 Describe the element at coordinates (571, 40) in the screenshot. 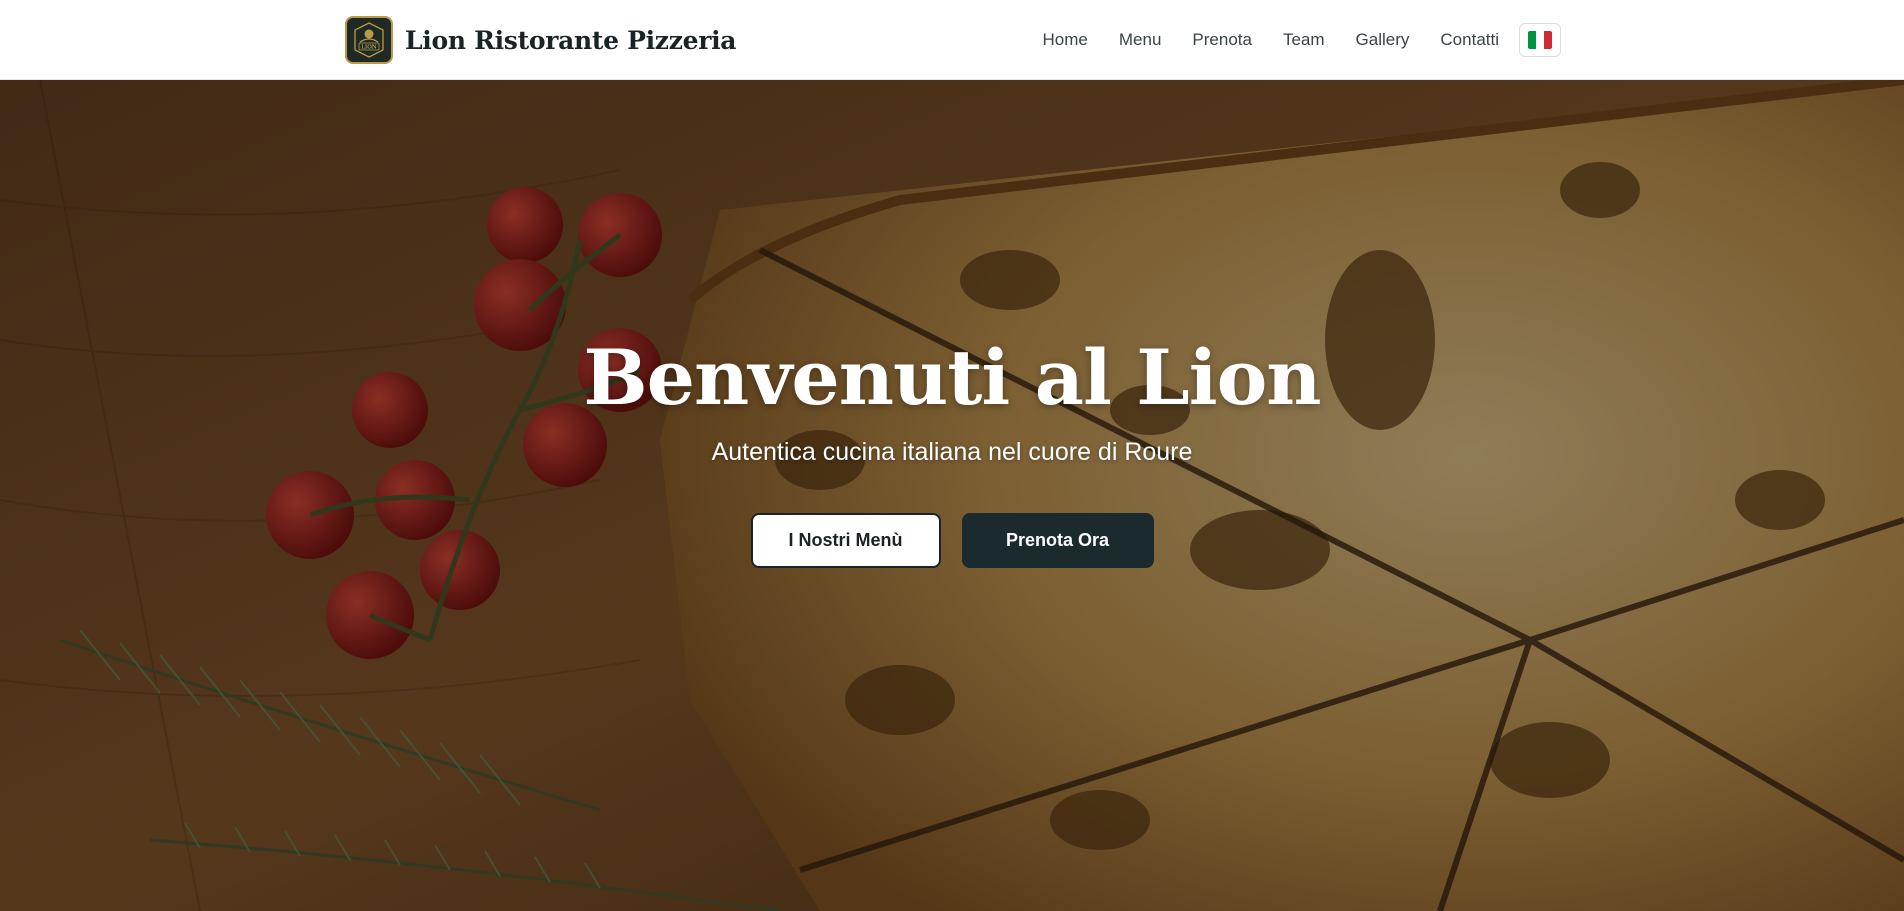

I see `brand-name: Lion Ristorante Pizzeria` at that location.